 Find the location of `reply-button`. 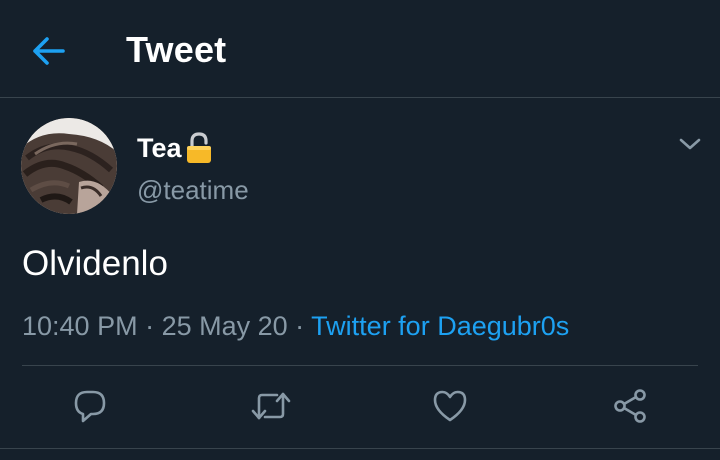

reply-button is located at coordinates (90, 406).